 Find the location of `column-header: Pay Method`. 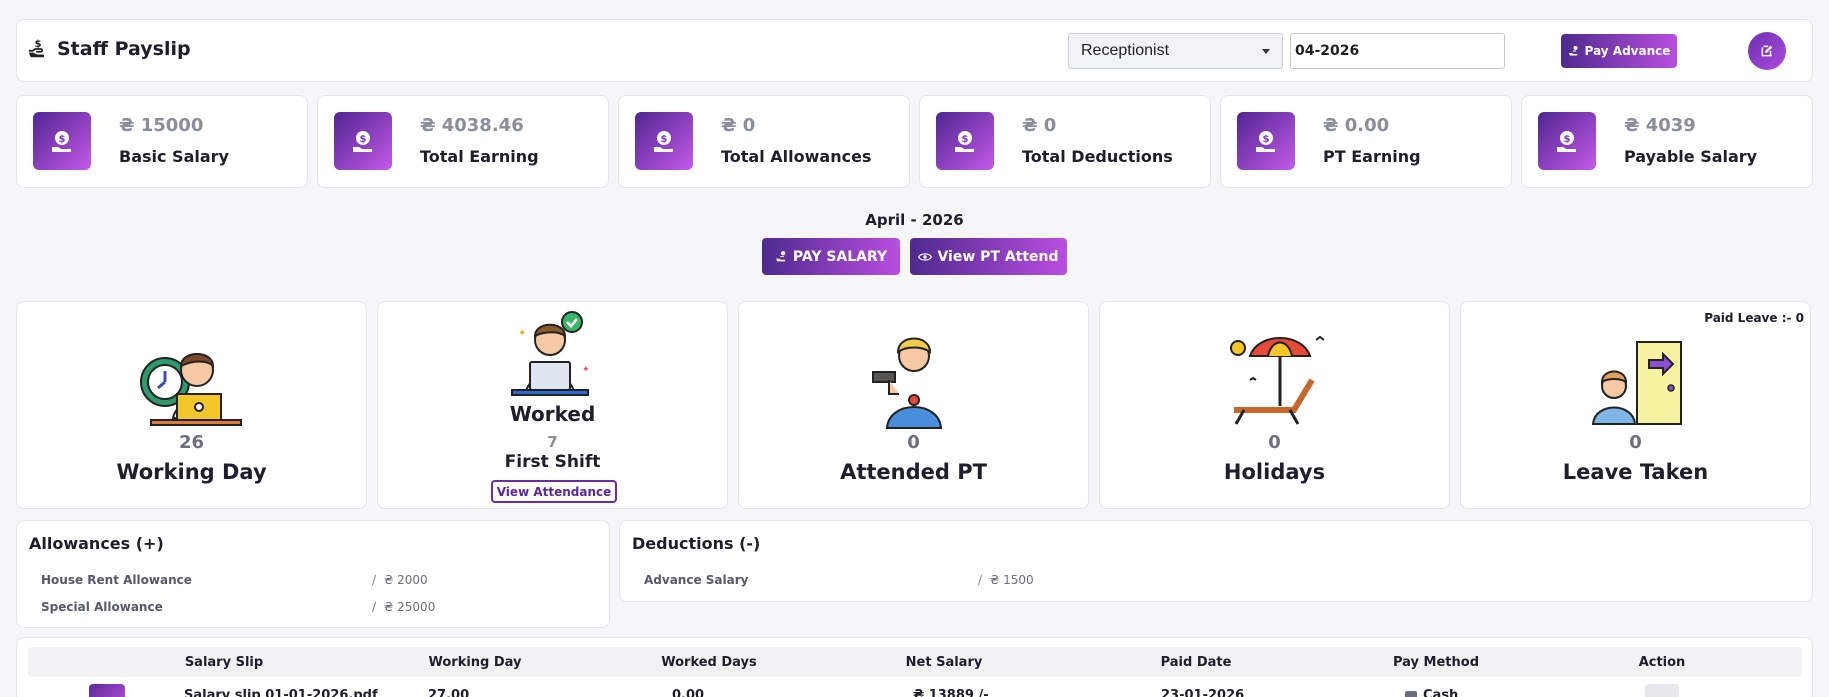

column-header: Pay Method is located at coordinates (1436, 662).